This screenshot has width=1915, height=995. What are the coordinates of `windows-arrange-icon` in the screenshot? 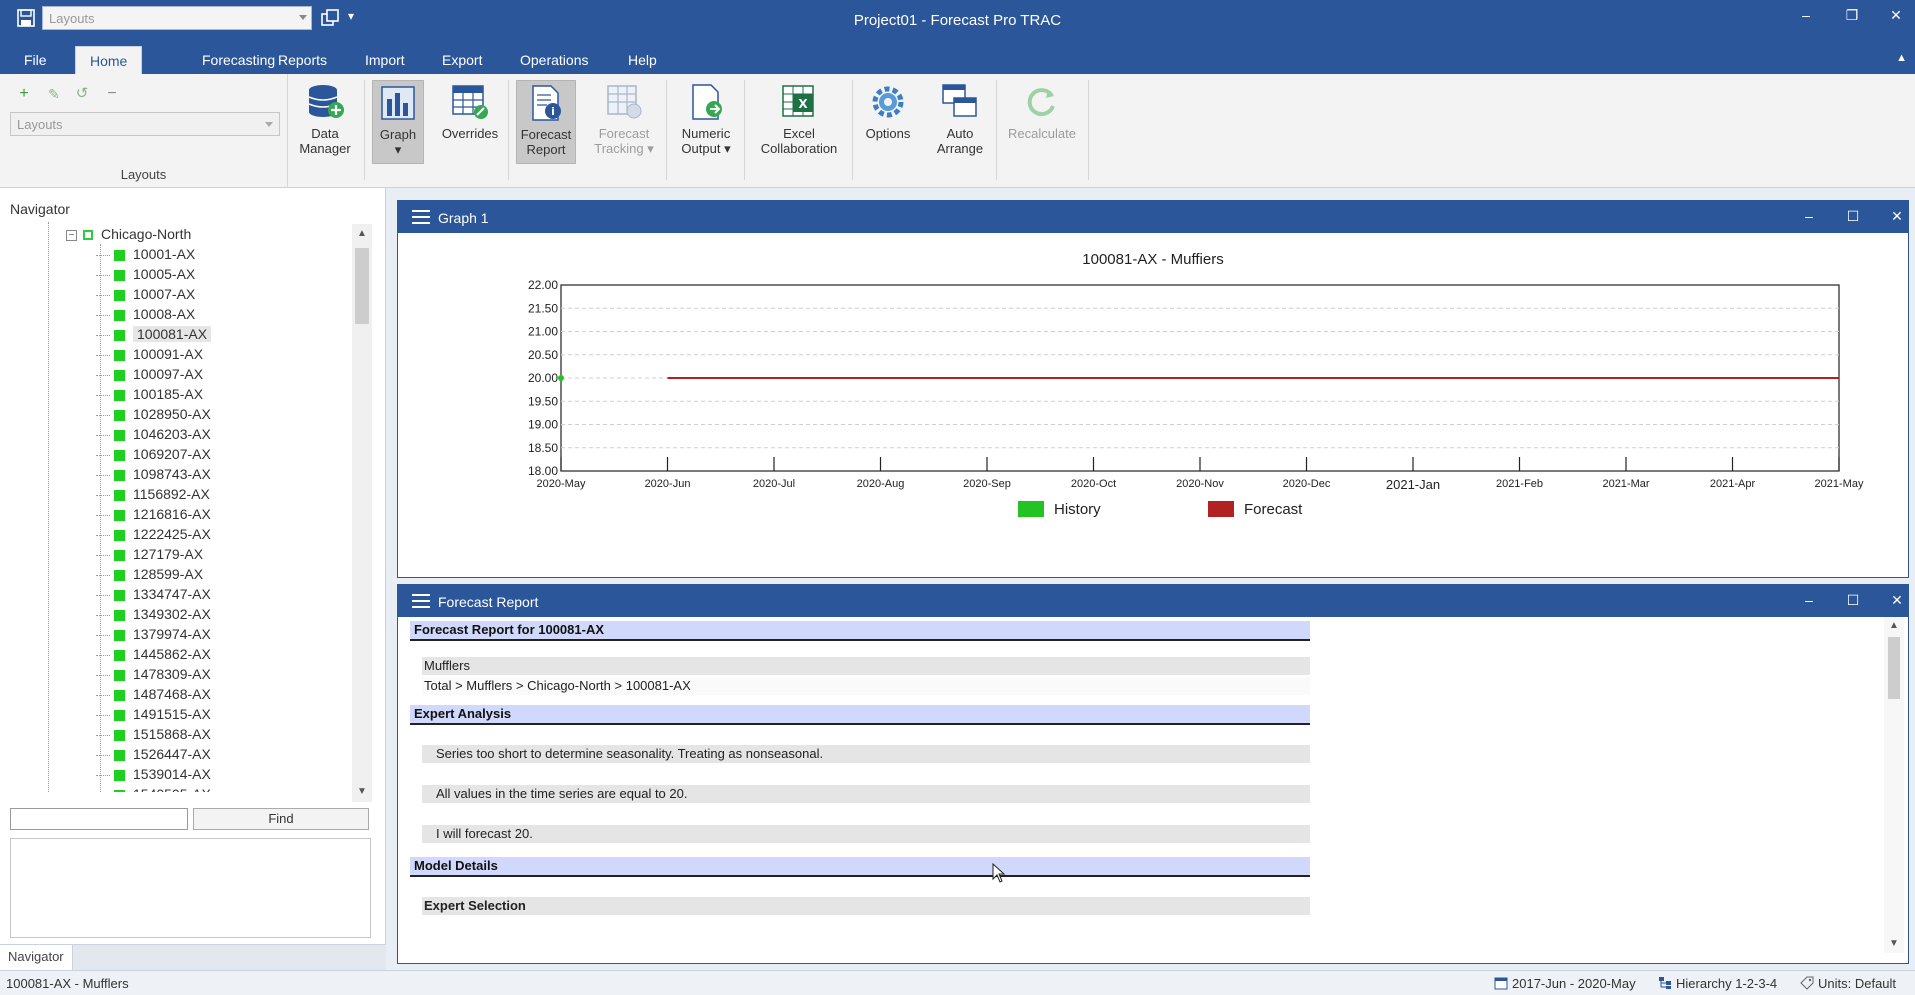 It's located at (959, 100).